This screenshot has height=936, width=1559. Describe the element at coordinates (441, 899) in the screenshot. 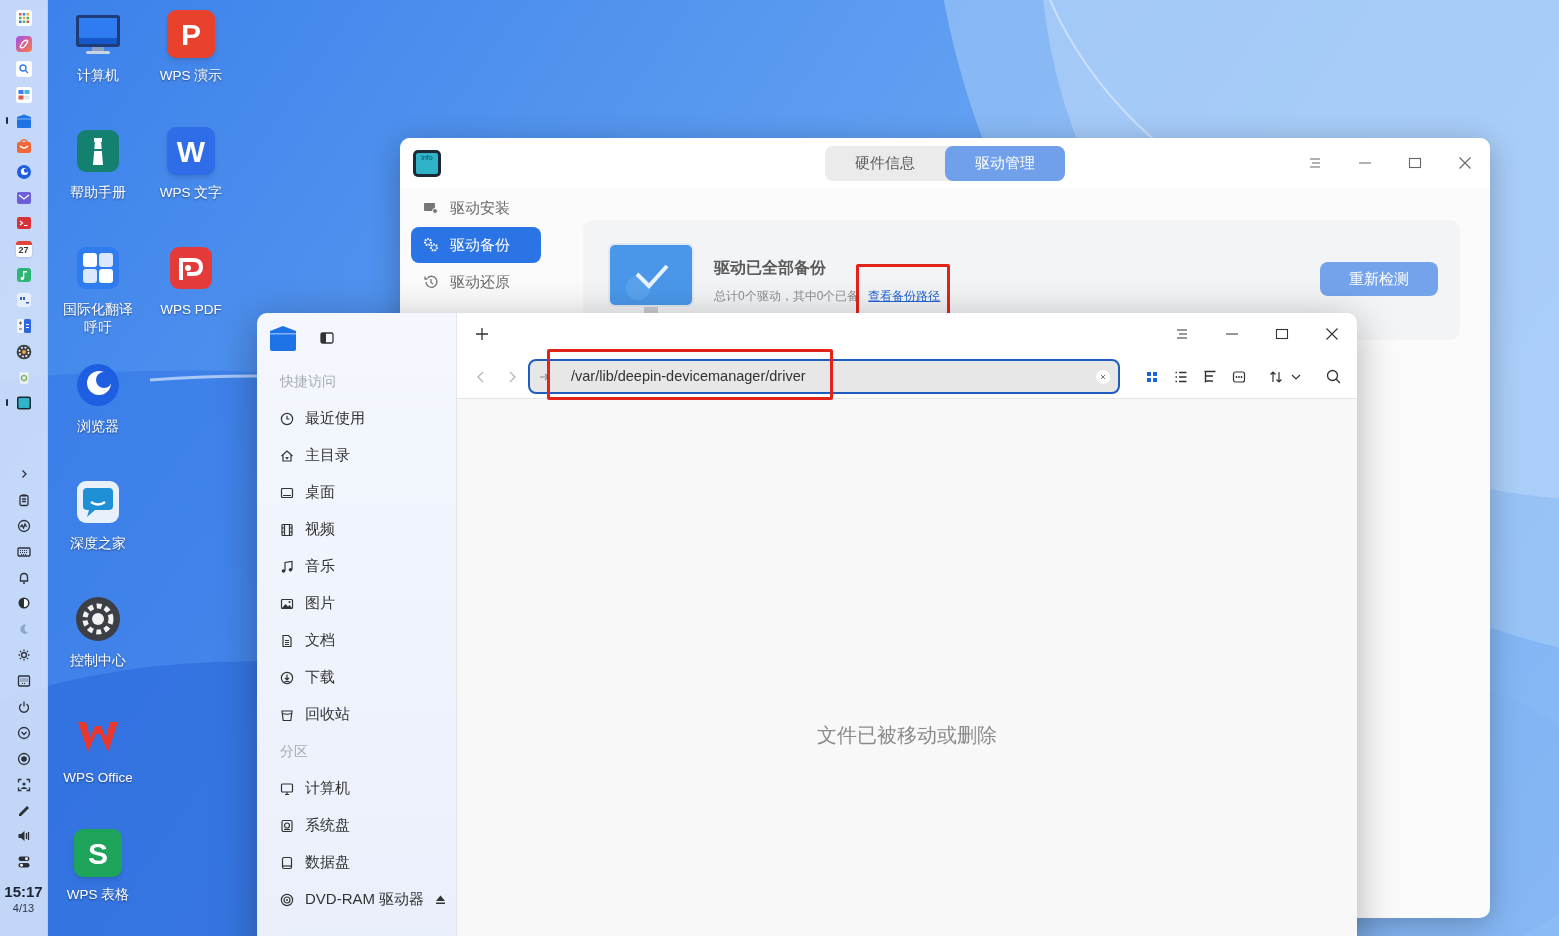

I see `eject-button` at that location.